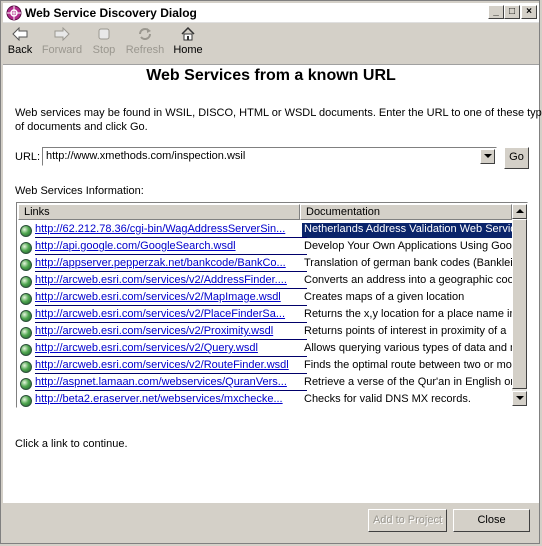 This screenshot has height=546, width=542. I want to click on back-button: Back, so click(21, 41).